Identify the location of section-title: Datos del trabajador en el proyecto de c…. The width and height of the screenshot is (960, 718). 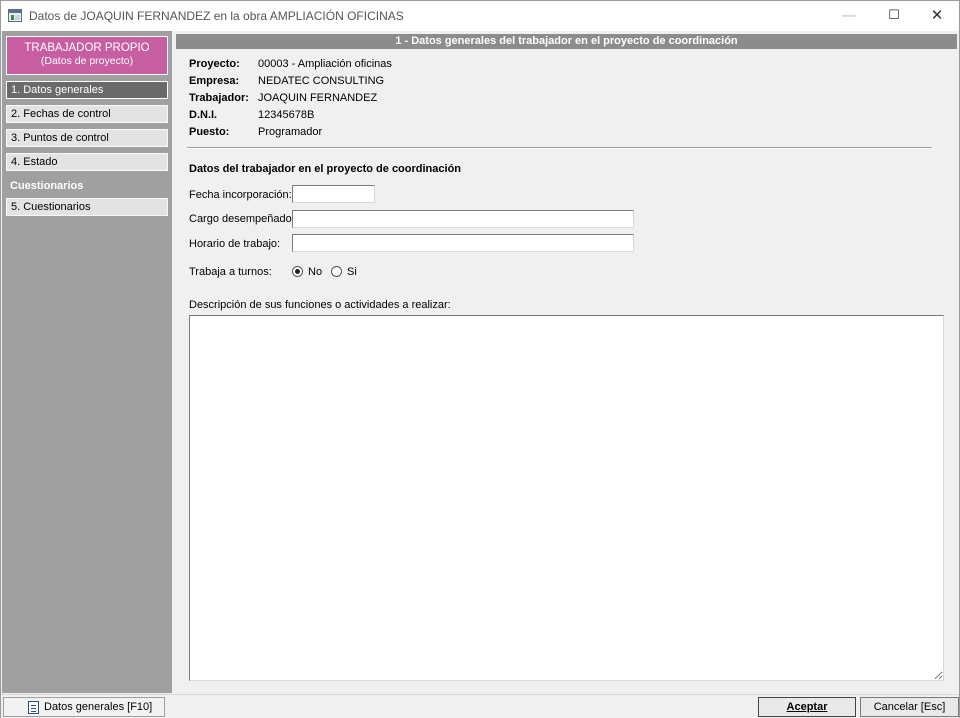
(325, 169).